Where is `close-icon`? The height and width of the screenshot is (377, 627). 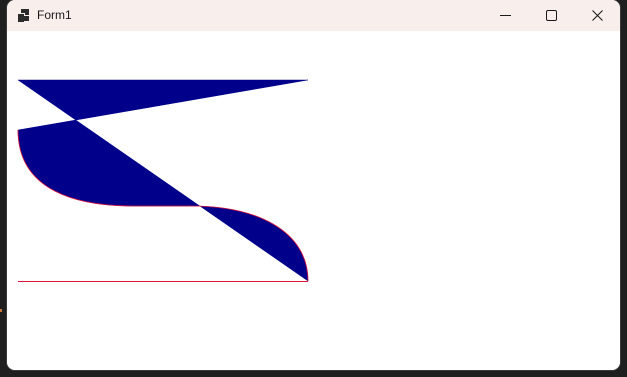 close-icon is located at coordinates (597, 15).